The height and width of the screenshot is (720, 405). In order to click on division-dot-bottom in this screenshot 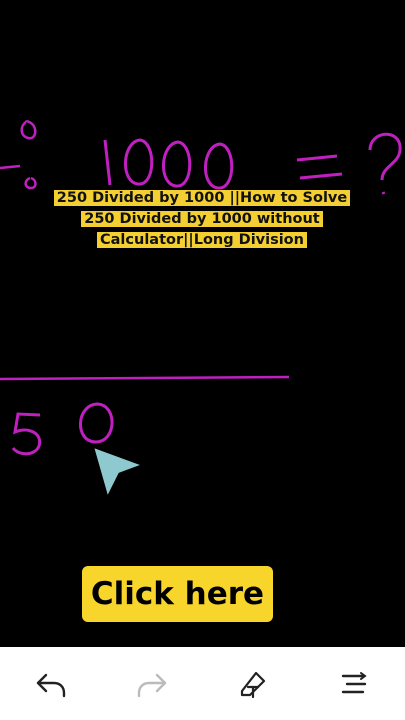, I will do `click(30, 183)`.